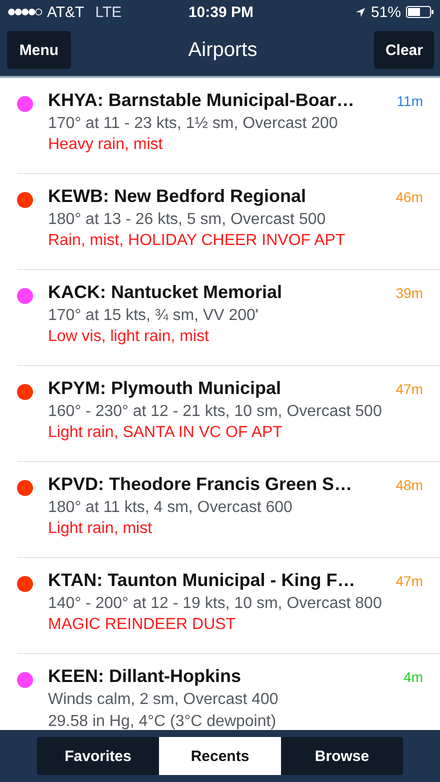 This screenshot has width=440, height=782. What do you see at coordinates (187, 220) in the screenshot?
I see `weather-details: 180° at 13 - 26 kts, 5 sm, Overcast 500` at bounding box center [187, 220].